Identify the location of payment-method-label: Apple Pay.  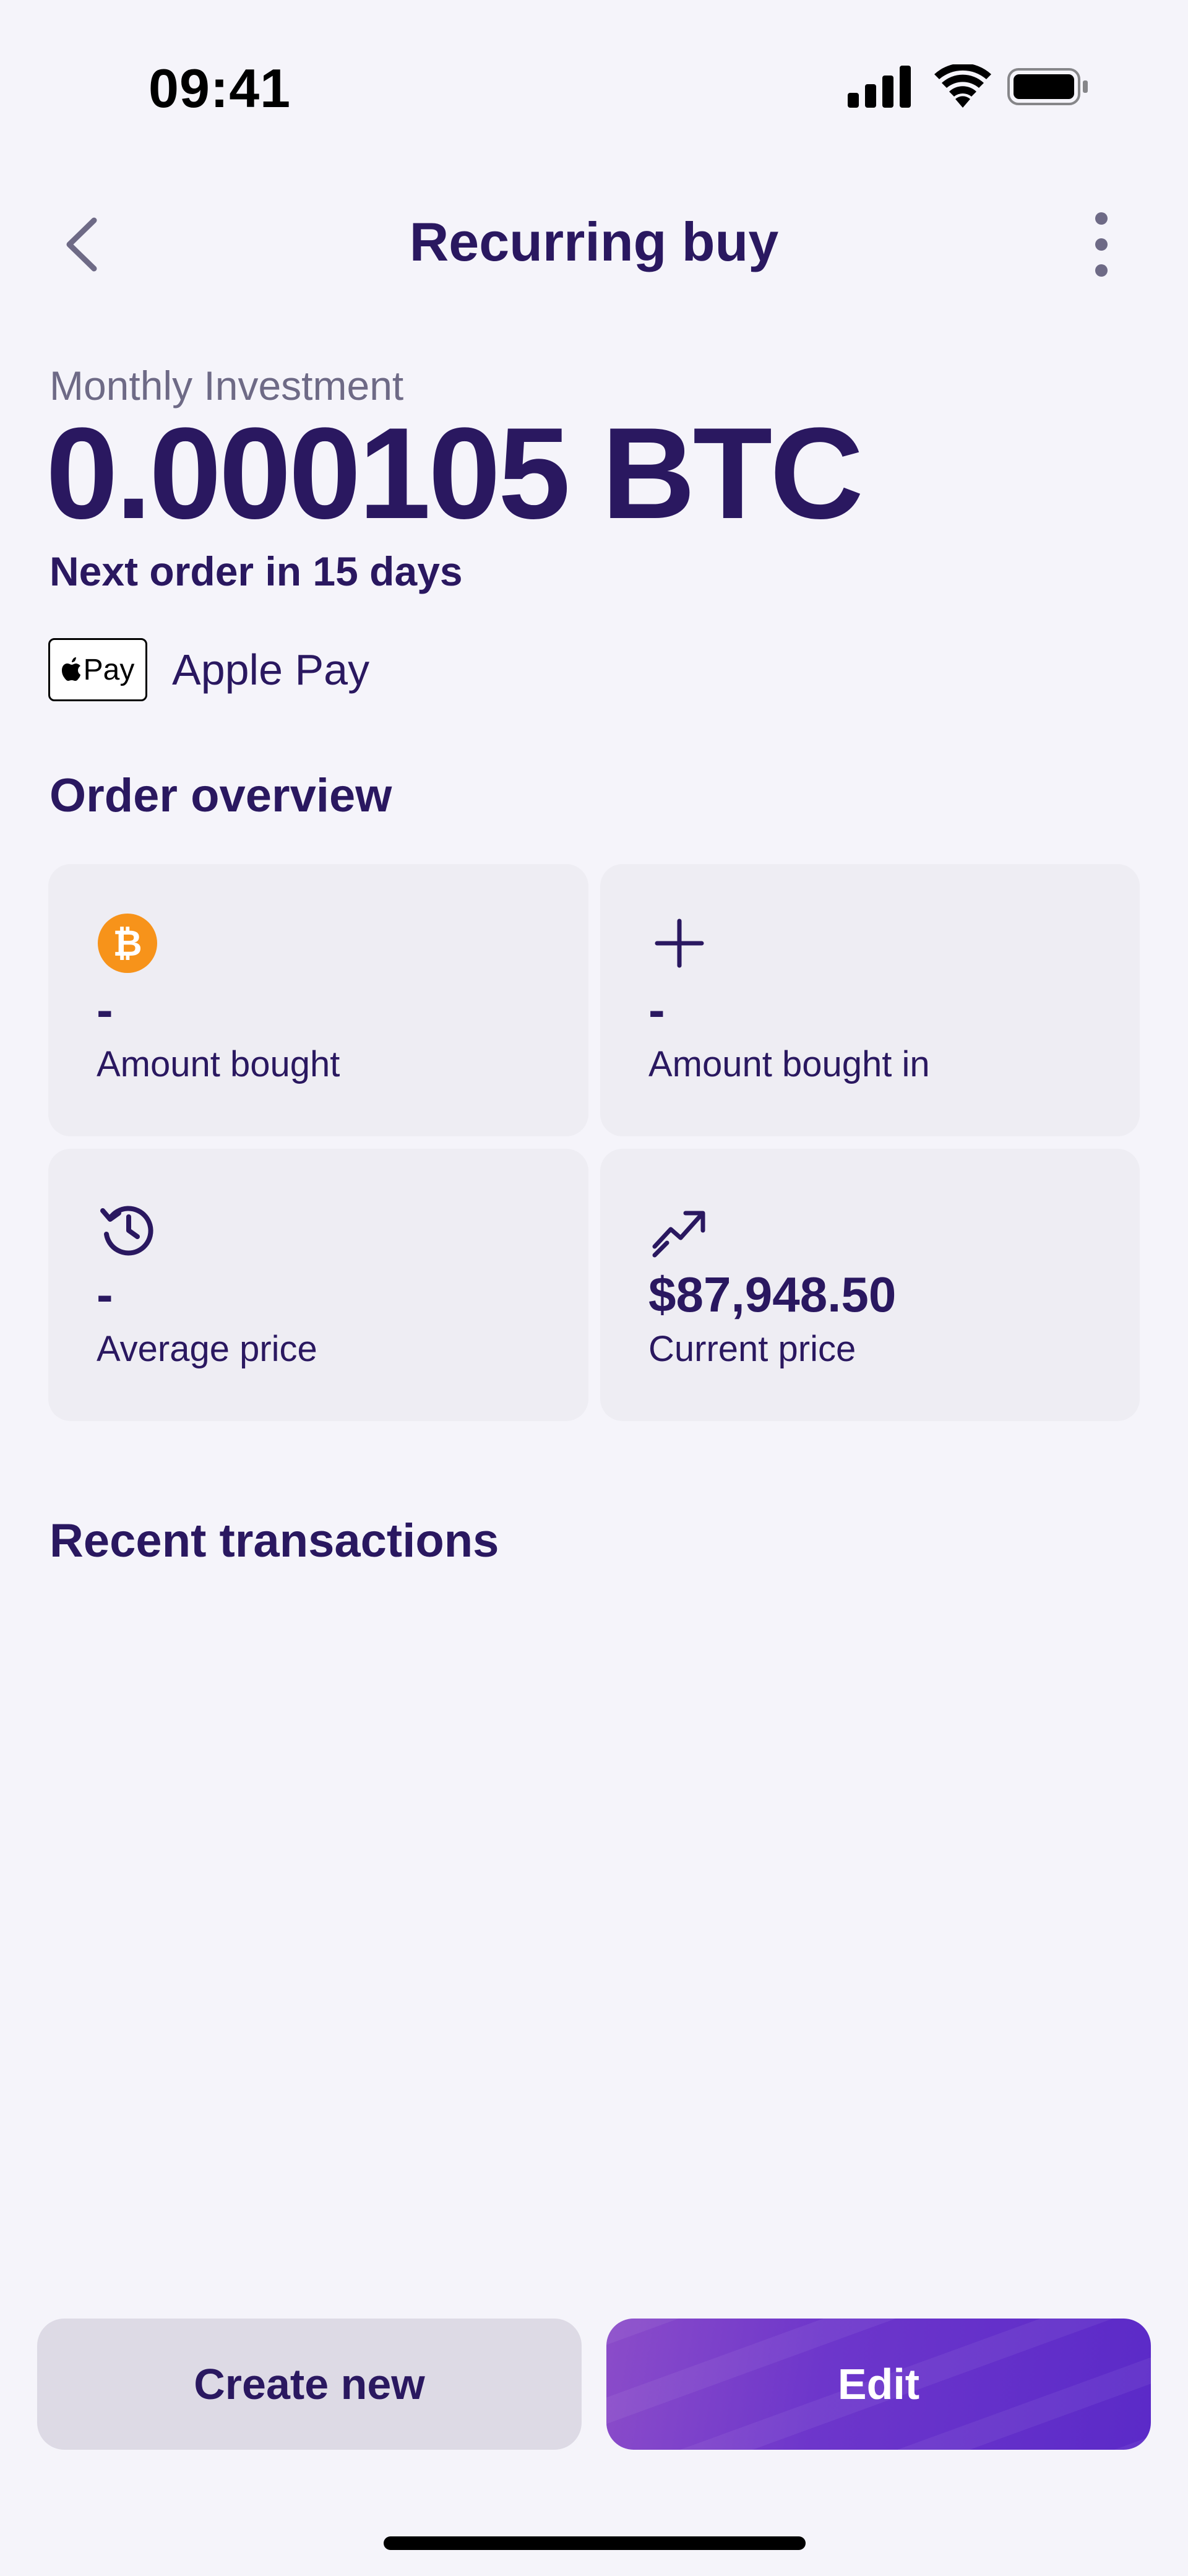
(271, 670).